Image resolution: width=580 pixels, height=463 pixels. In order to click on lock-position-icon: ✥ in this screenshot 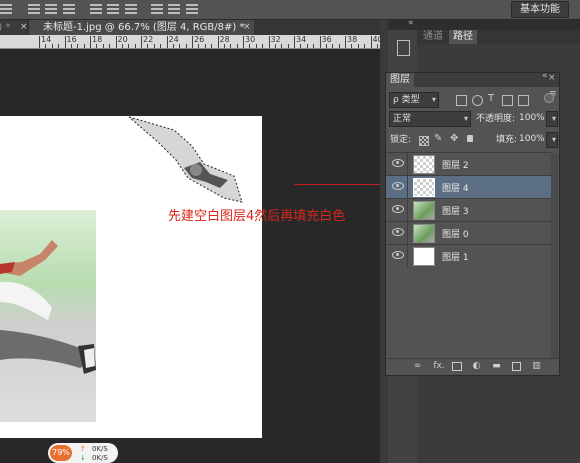, I will do `click(454, 138)`.